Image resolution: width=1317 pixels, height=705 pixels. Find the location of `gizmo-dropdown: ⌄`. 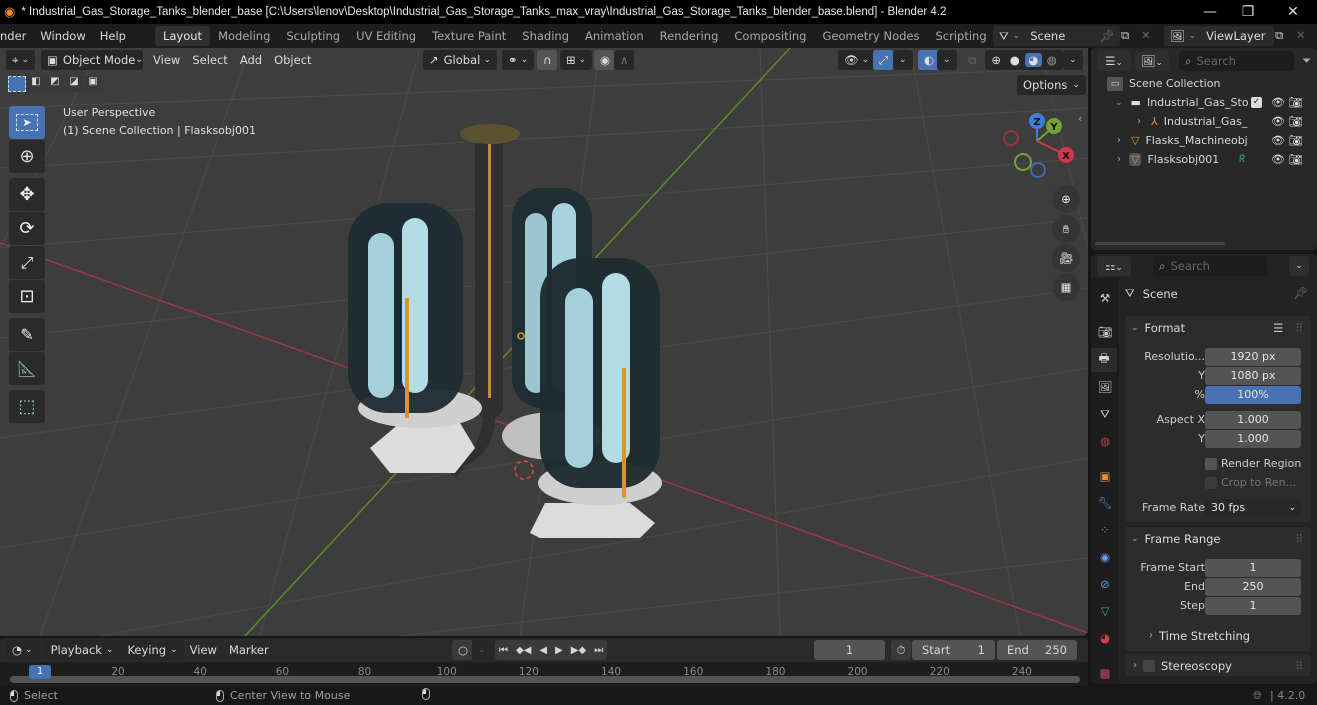

gizmo-dropdown: ⌄ is located at coordinates (903, 60).